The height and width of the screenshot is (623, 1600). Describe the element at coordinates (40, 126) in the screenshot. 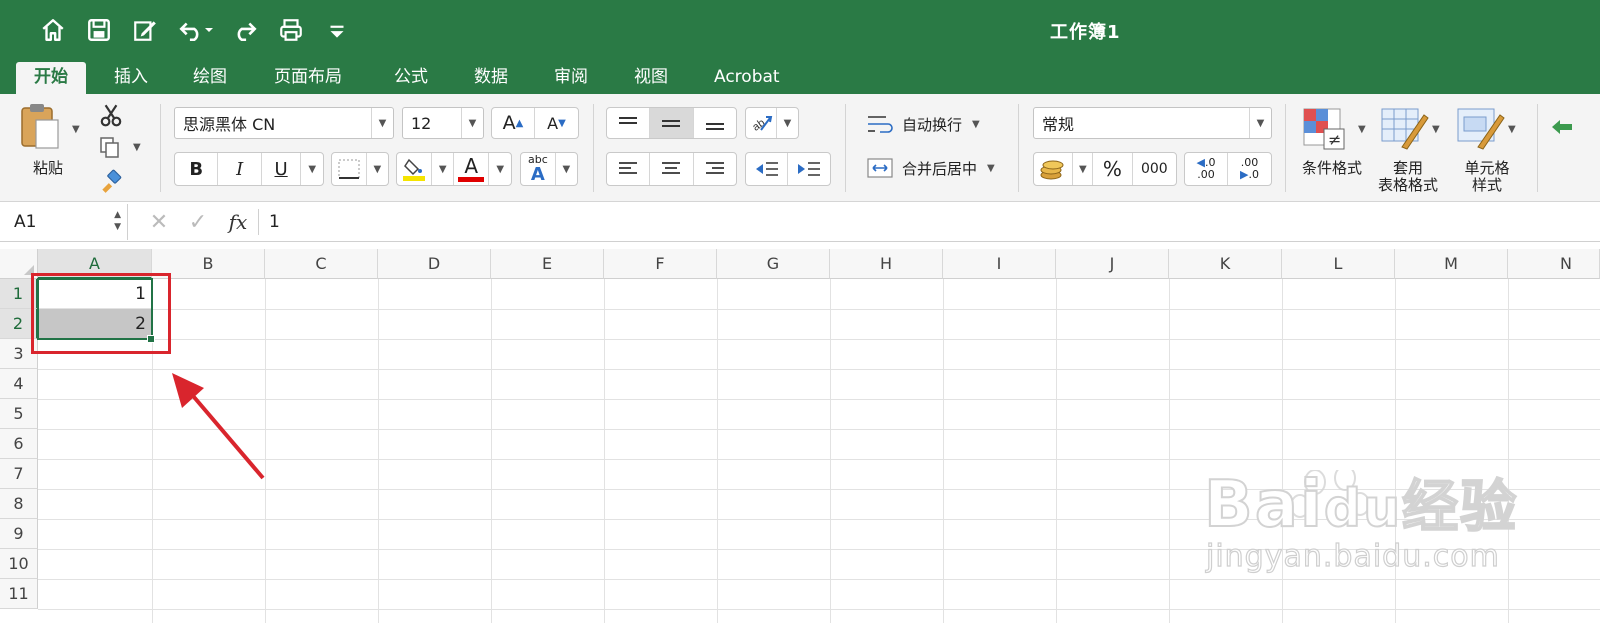

I see `paste-icon` at that location.